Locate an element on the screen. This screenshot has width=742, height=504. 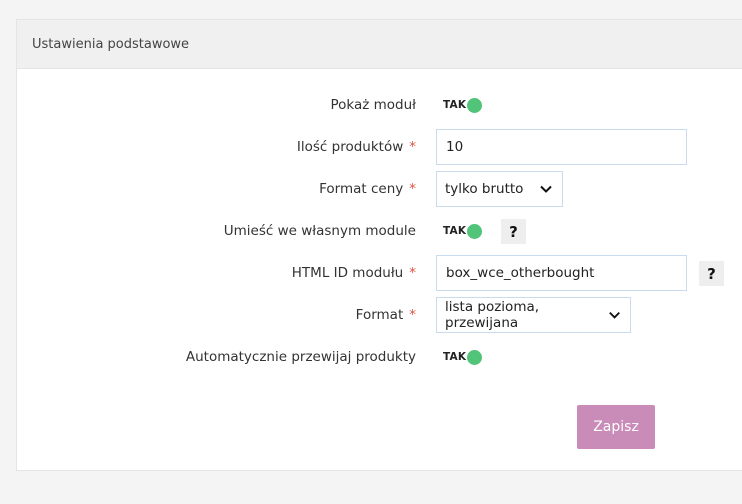
price-format-select: tylko brutto is located at coordinates (499, 189).